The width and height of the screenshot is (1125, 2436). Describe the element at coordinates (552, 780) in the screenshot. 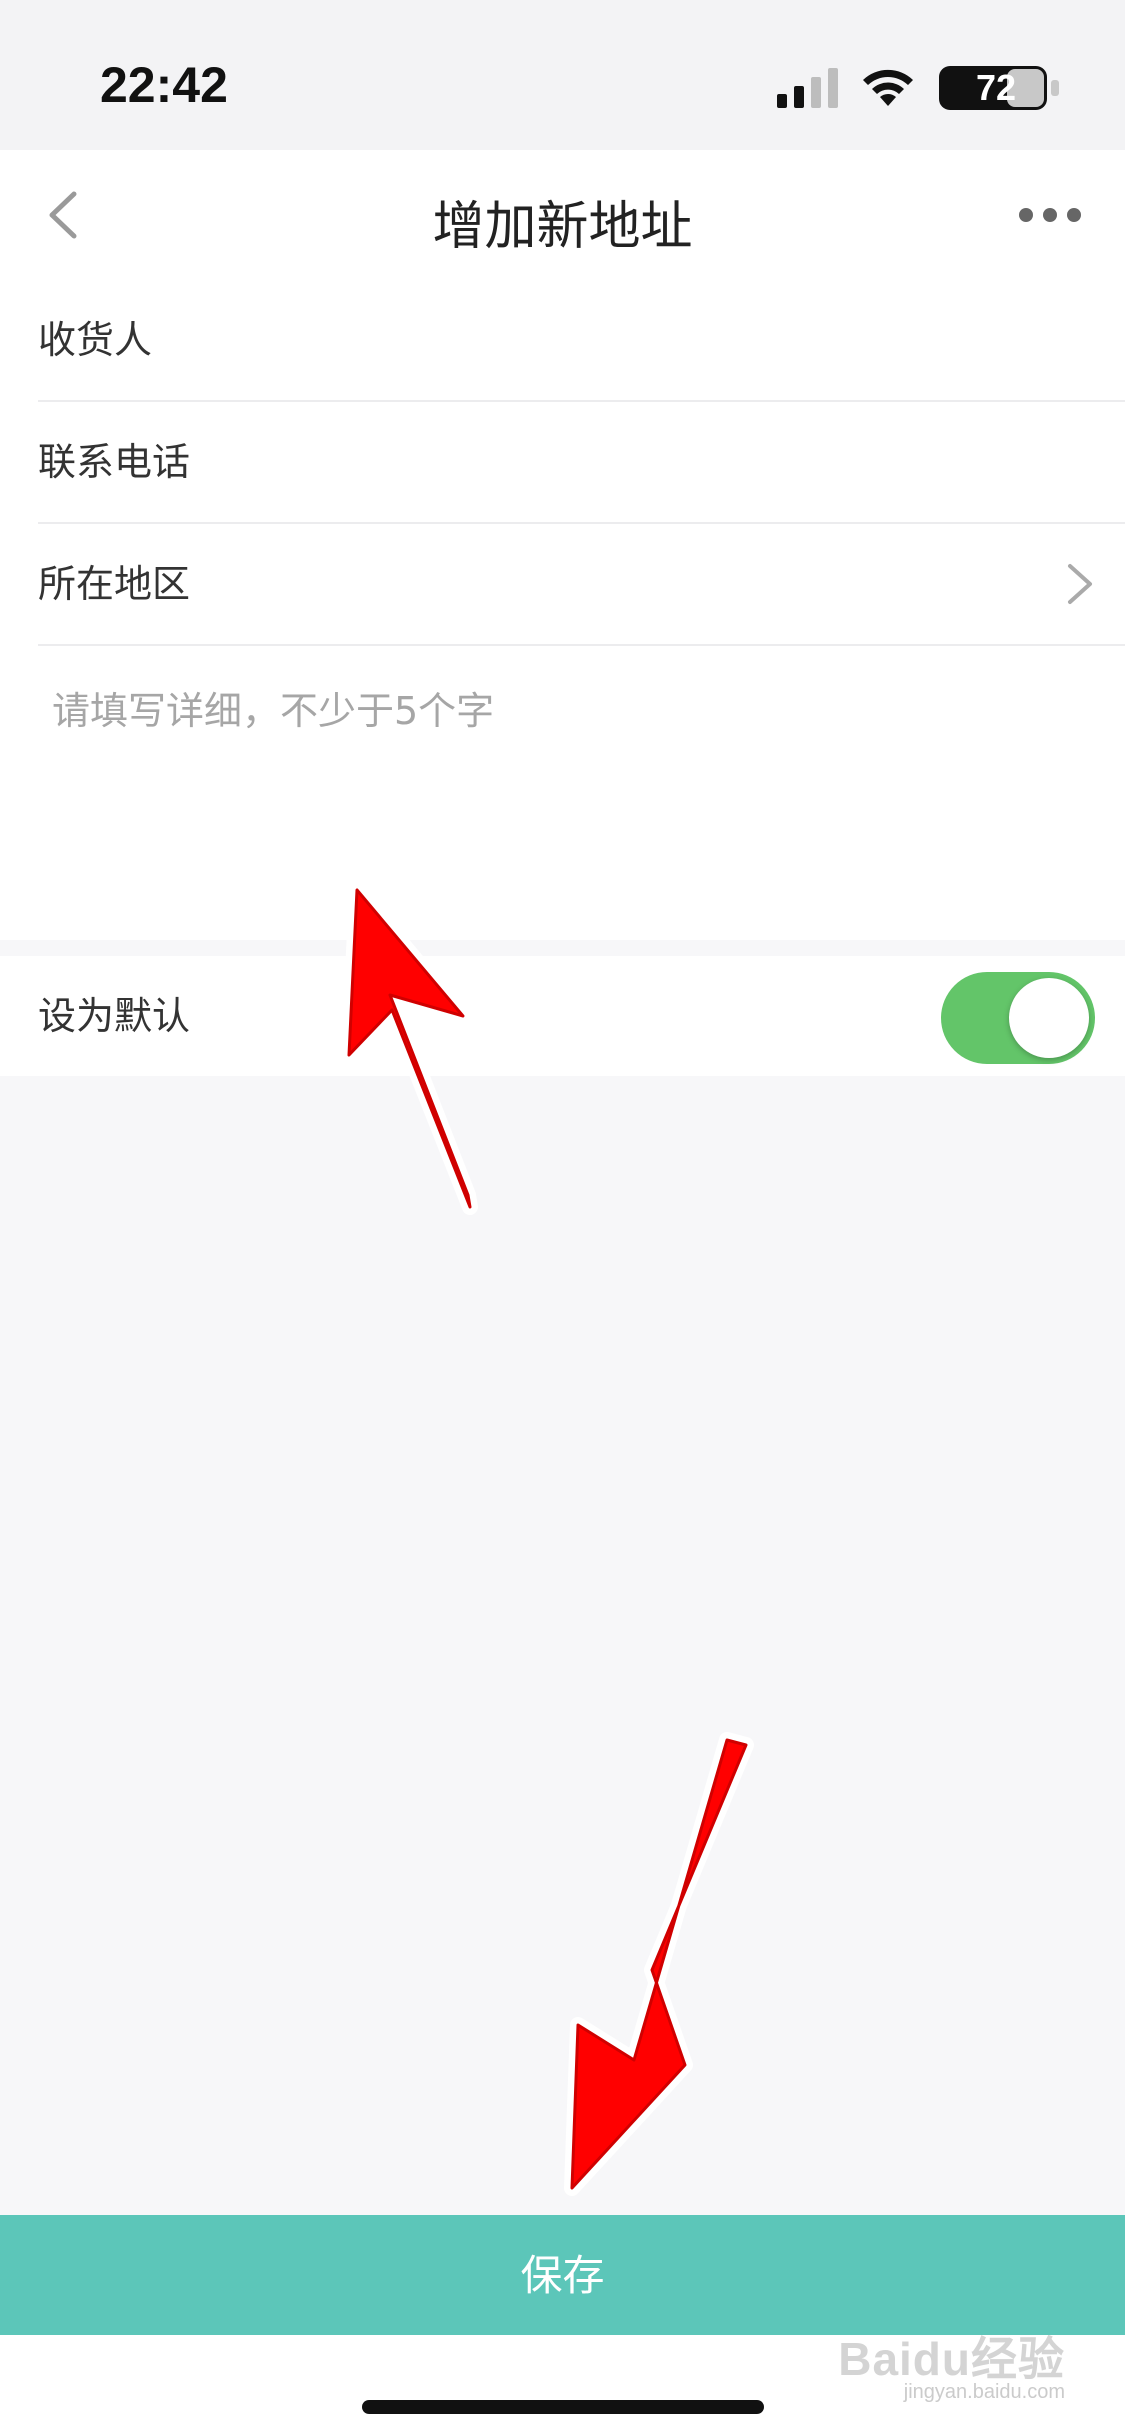

I see `detail-address-input` at that location.